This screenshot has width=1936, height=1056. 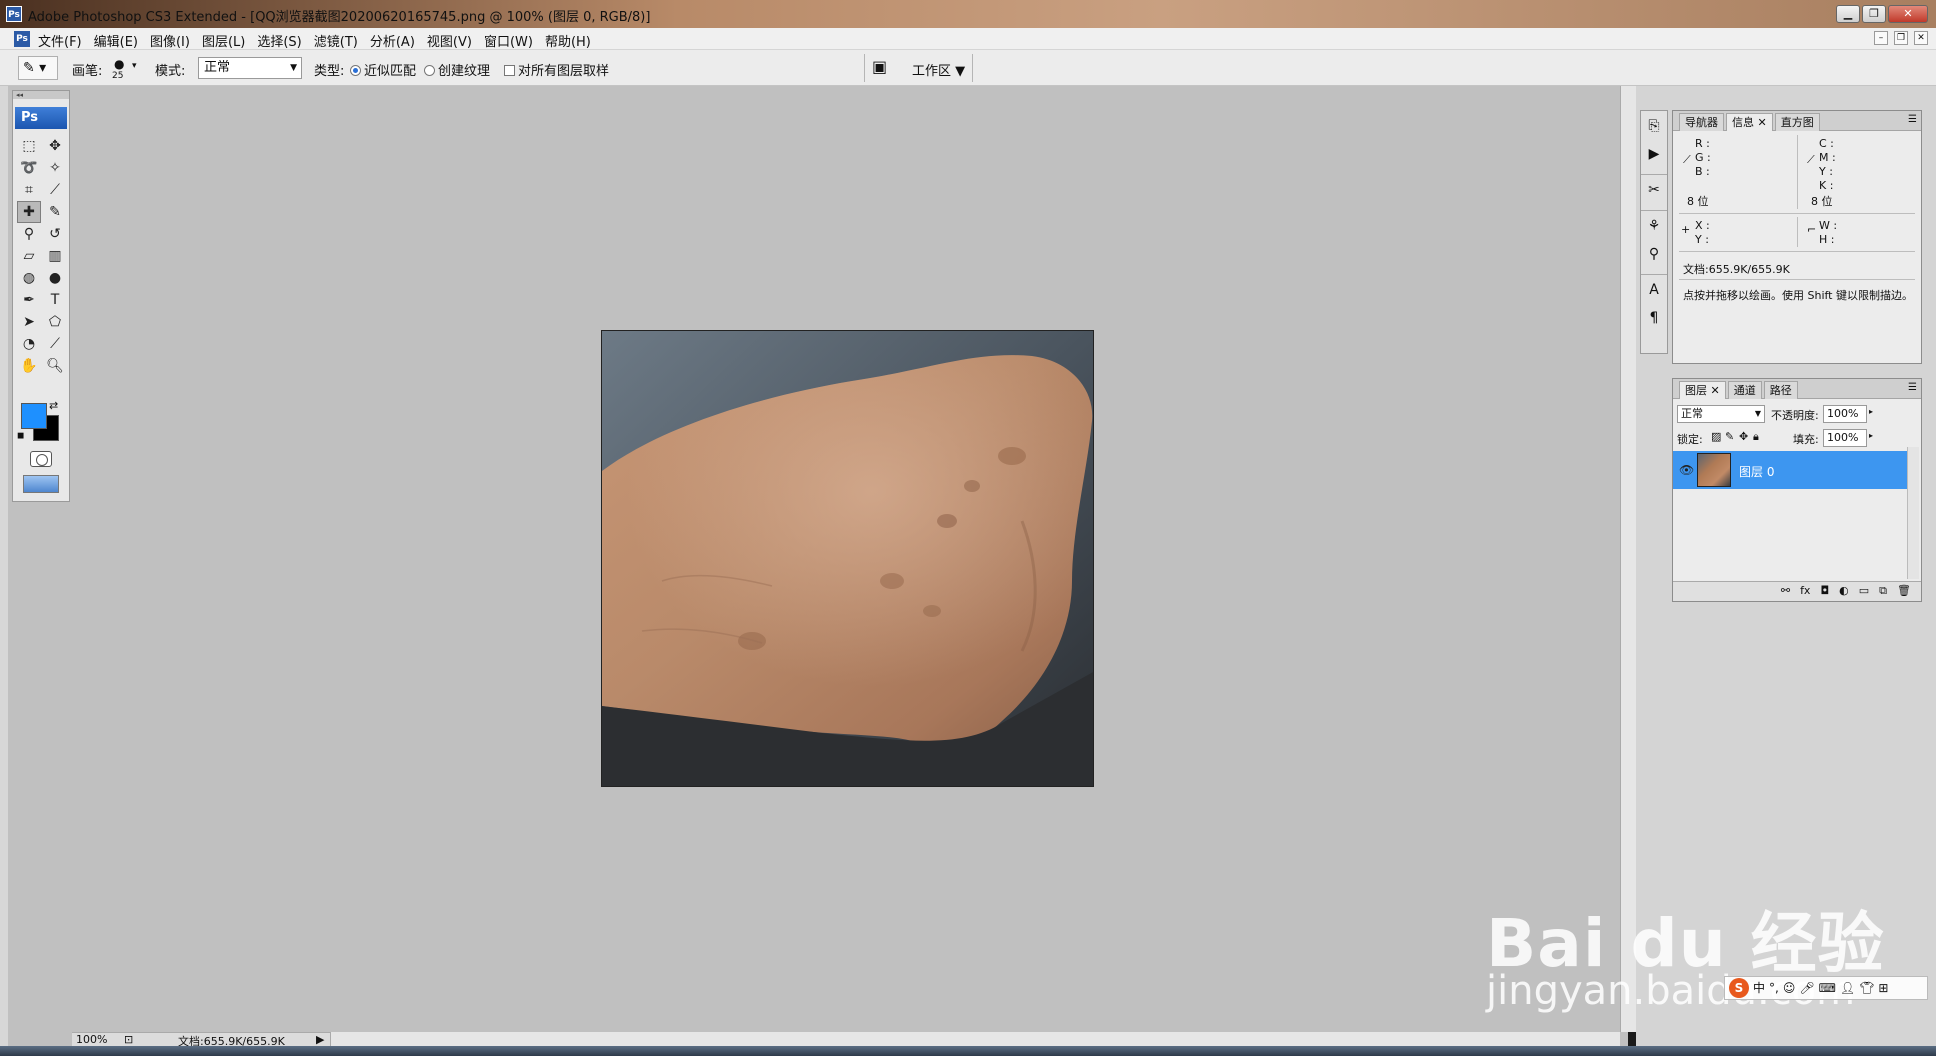 I want to click on character-panel-icon: A, so click(x=1654, y=290).